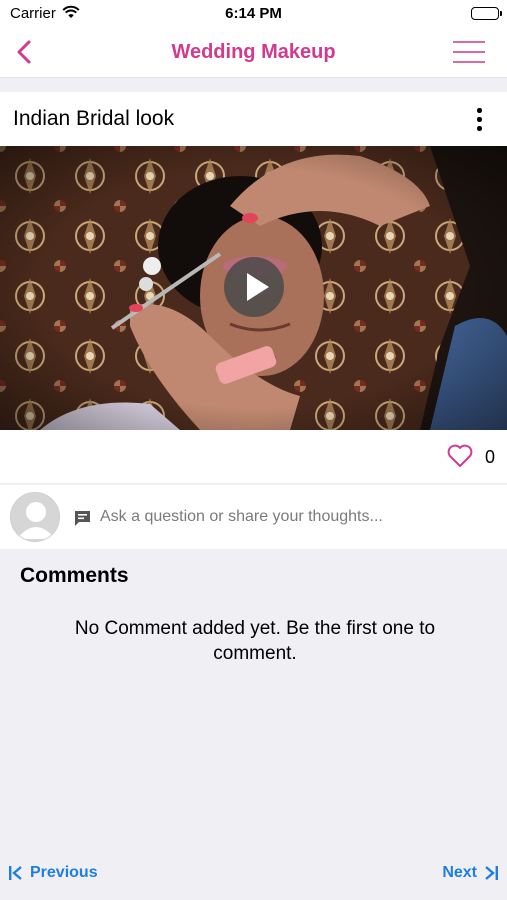 This screenshot has width=507, height=900. What do you see at coordinates (479, 119) in the screenshot?
I see `more-options-button` at bounding box center [479, 119].